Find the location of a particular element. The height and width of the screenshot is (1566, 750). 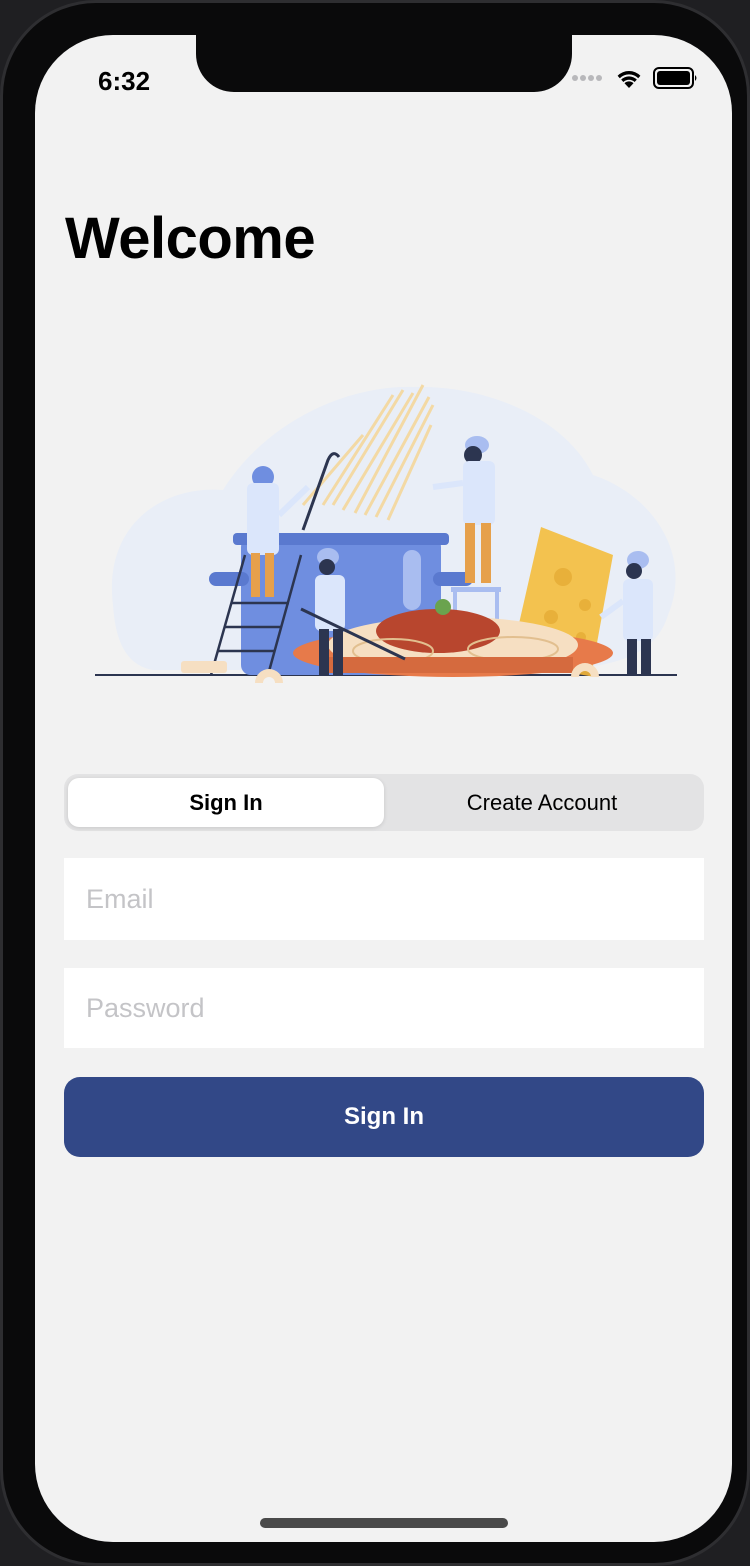

tab-sign-in: Sign In is located at coordinates (226, 802).